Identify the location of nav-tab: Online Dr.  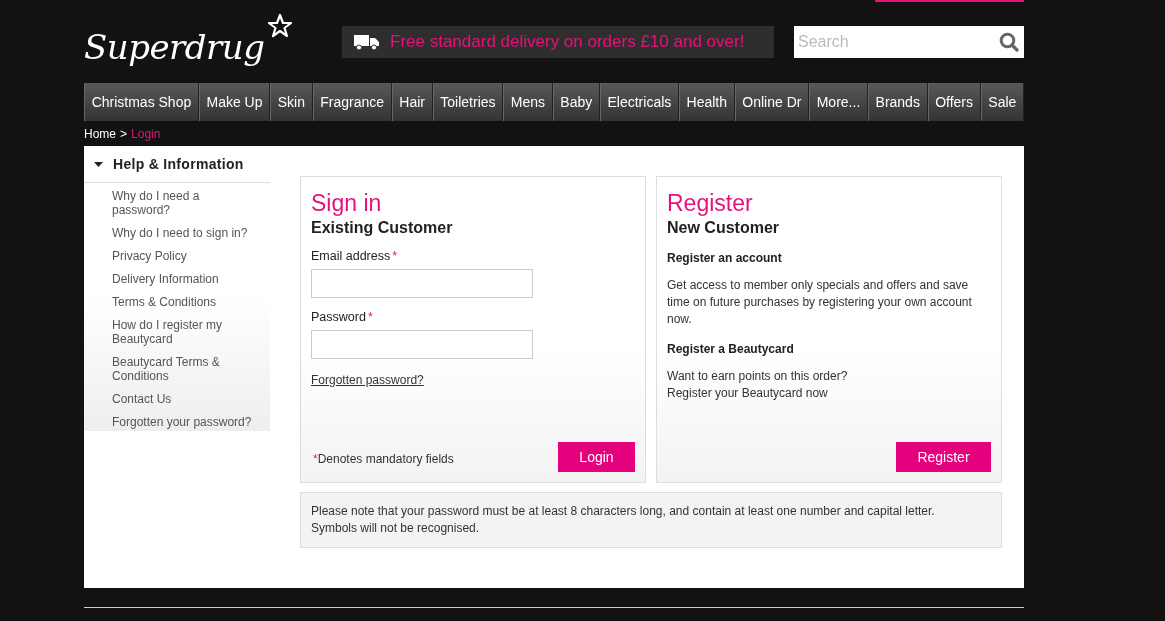
(772, 102).